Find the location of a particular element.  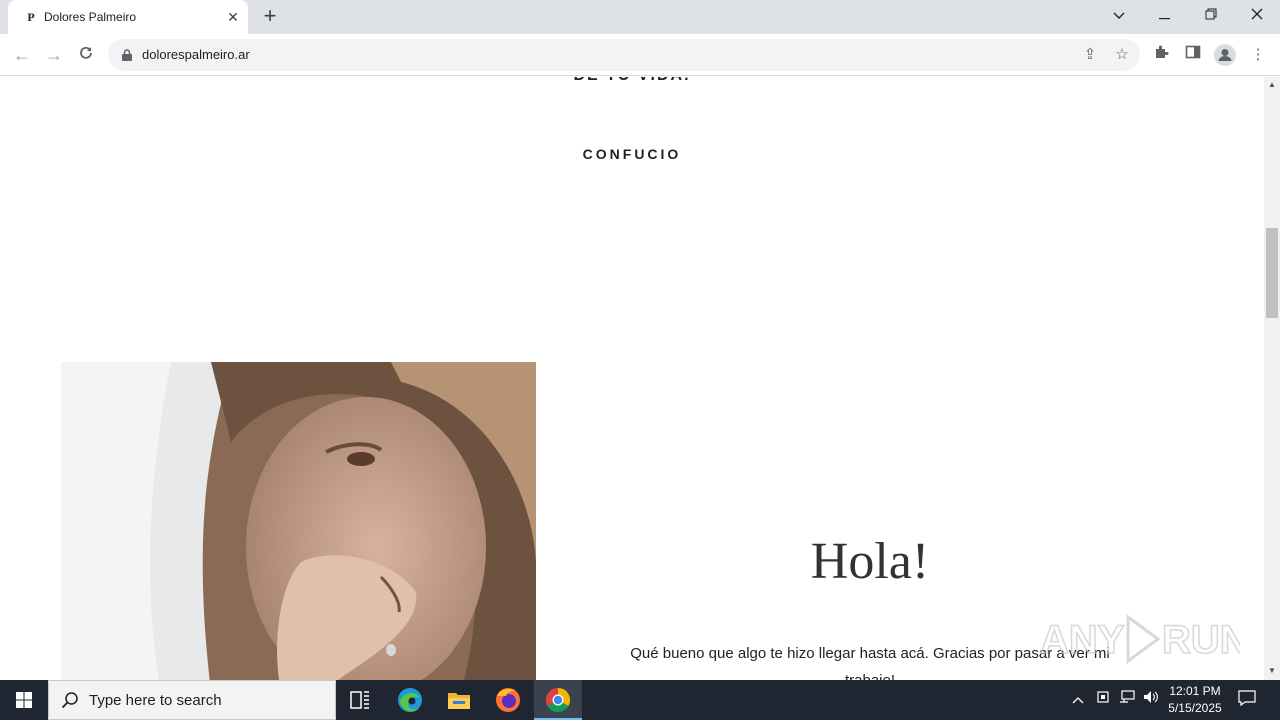

tab-search-chevron-down-icon is located at coordinates (1119, 15).